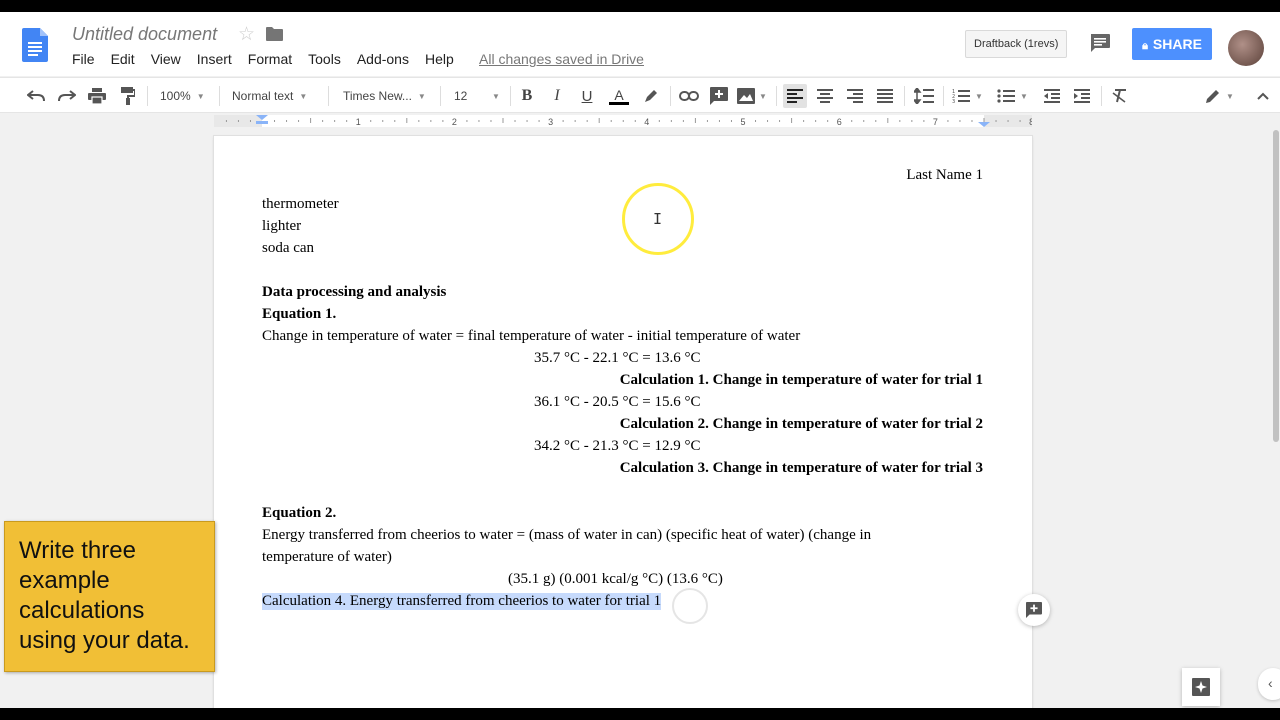 This screenshot has height=720, width=1280. I want to click on align-center-icon, so click(825, 96).